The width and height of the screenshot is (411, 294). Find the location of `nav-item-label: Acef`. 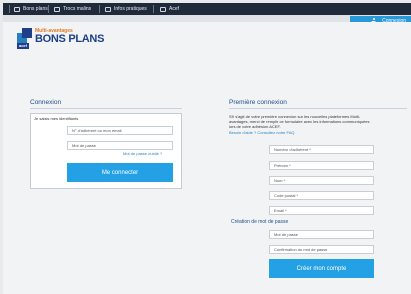

nav-item-label: Acef is located at coordinates (174, 9).